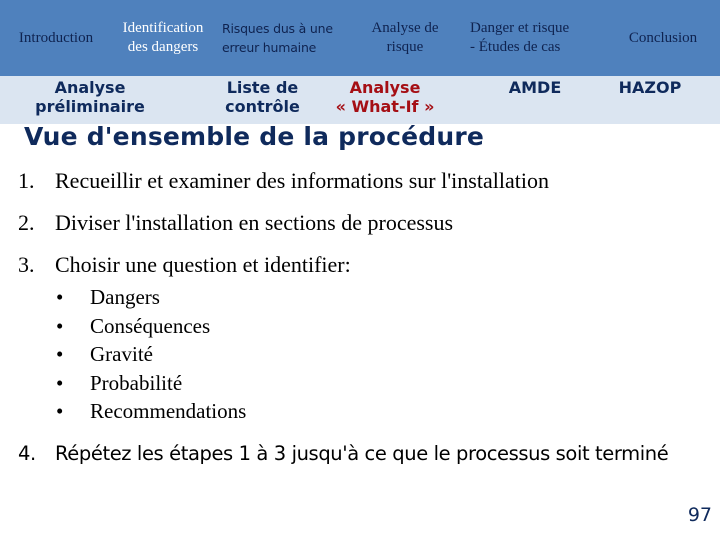 Image resolution: width=720 pixels, height=540 pixels. I want to click on bullet-text: Probabilité, so click(136, 382).